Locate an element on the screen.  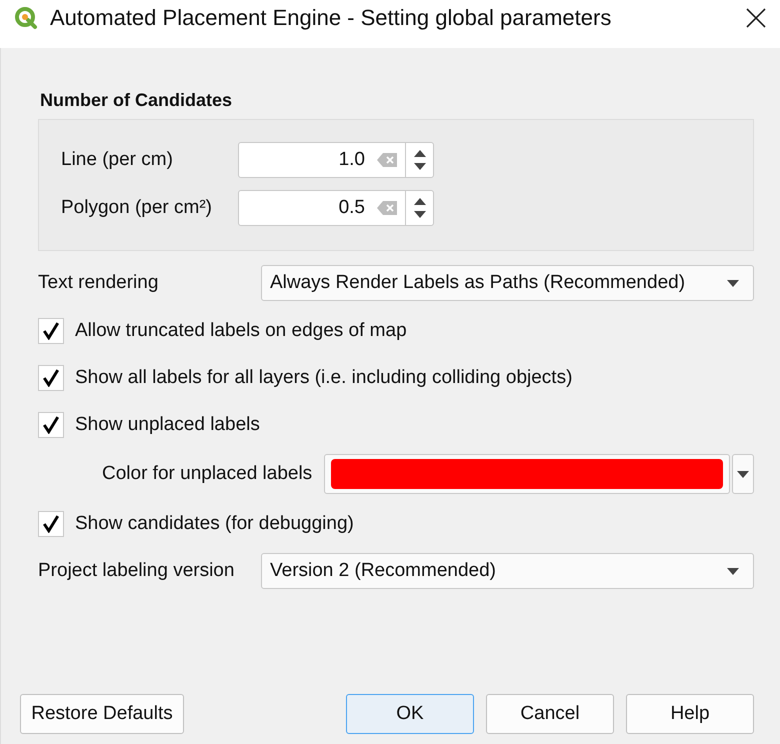
field-label: Polygon (per cm²) is located at coordinates (137, 208).